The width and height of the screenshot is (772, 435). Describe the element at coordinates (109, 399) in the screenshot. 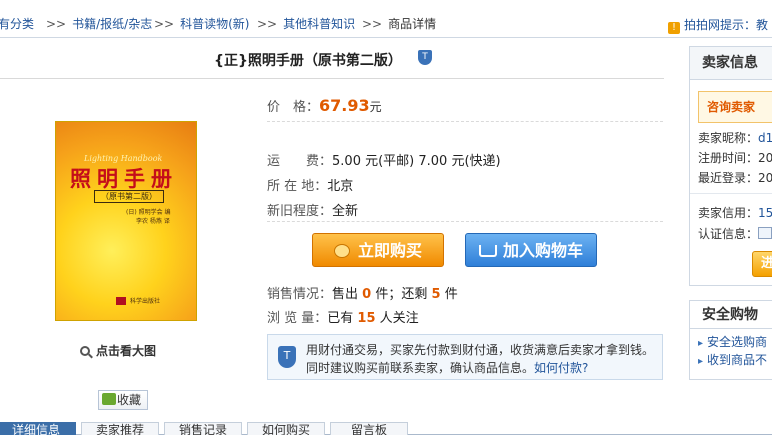

I see `favorite-icon` at that location.